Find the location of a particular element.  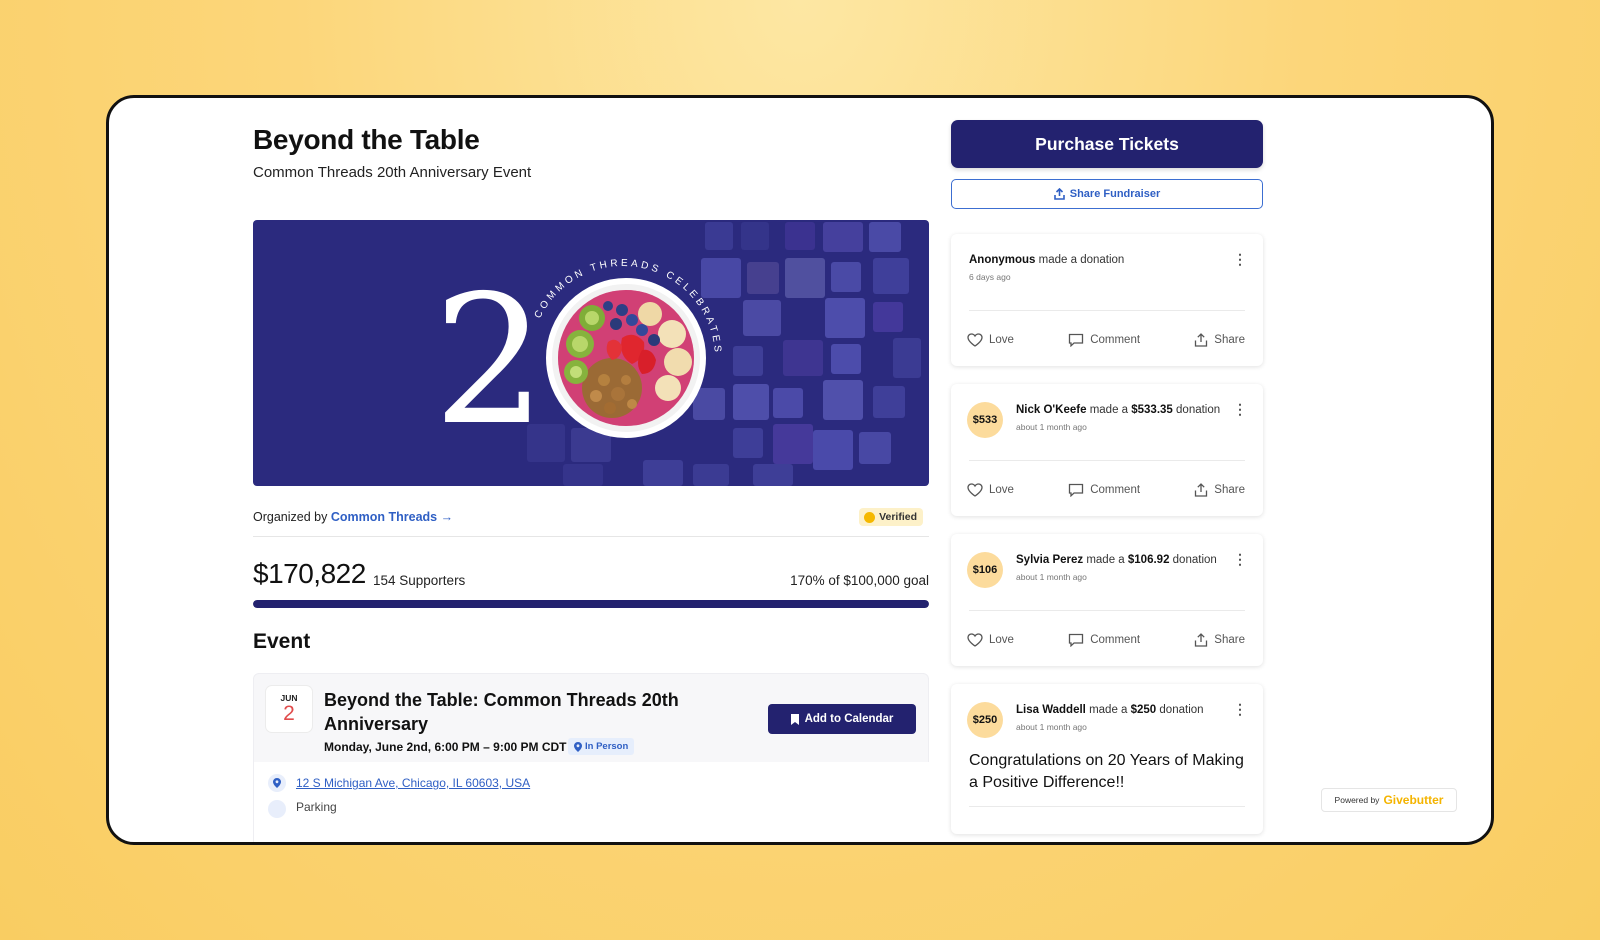

supporters-count: 154 Supporters is located at coordinates (419, 580).